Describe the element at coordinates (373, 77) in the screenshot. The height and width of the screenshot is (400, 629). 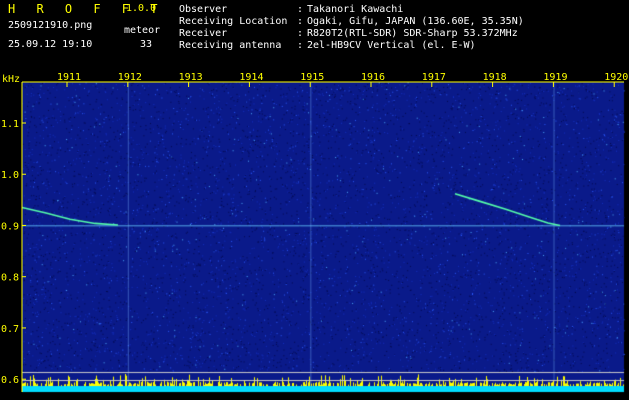
I see `time-tick-label: 1916` at that location.